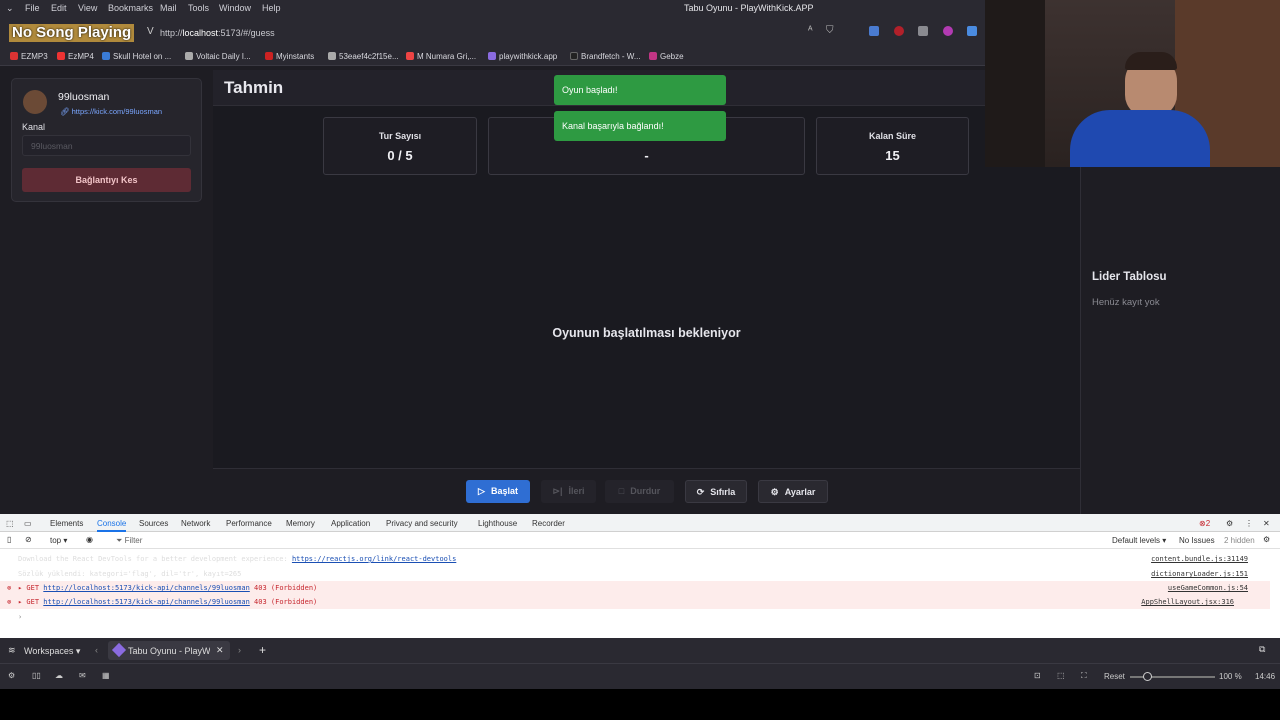 Image resolution: width=1280 pixels, height=720 pixels. What do you see at coordinates (1262, 649) in the screenshot?
I see `panel-toggle-icon: ⧉` at bounding box center [1262, 649].